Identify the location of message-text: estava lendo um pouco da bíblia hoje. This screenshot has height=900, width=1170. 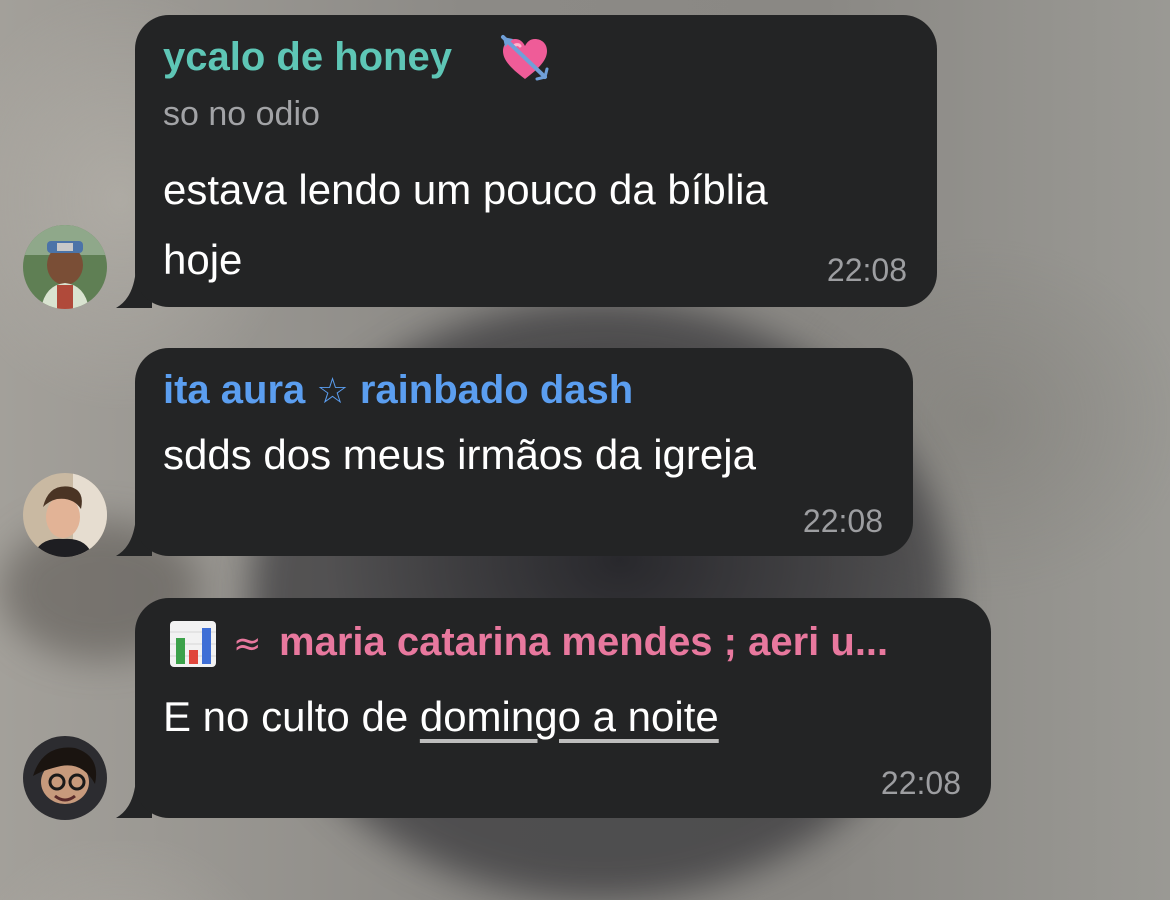
(465, 225).